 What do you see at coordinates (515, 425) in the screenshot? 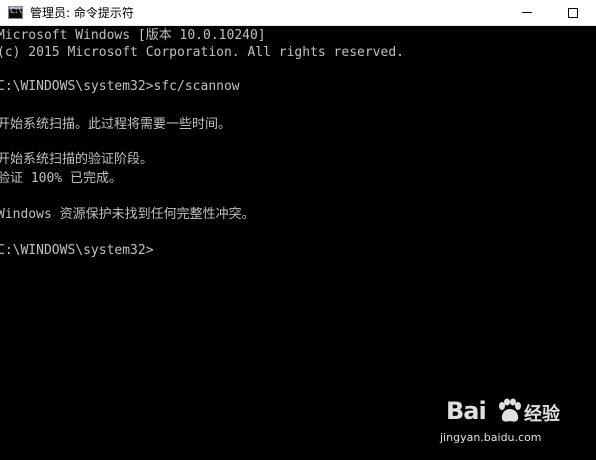
I see `baidu-watermark: Bai 经验 jingyan.baidu.com` at bounding box center [515, 425].